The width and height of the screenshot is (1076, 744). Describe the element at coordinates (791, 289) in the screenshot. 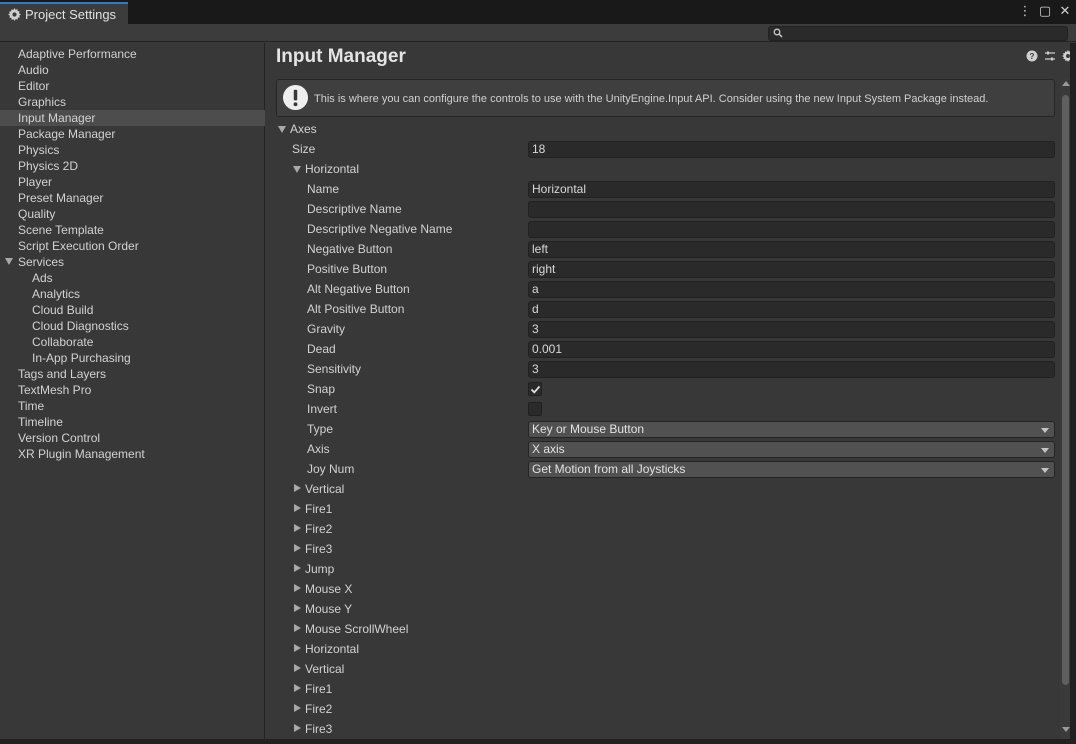

I see `alt-negative-button-field: a` at that location.